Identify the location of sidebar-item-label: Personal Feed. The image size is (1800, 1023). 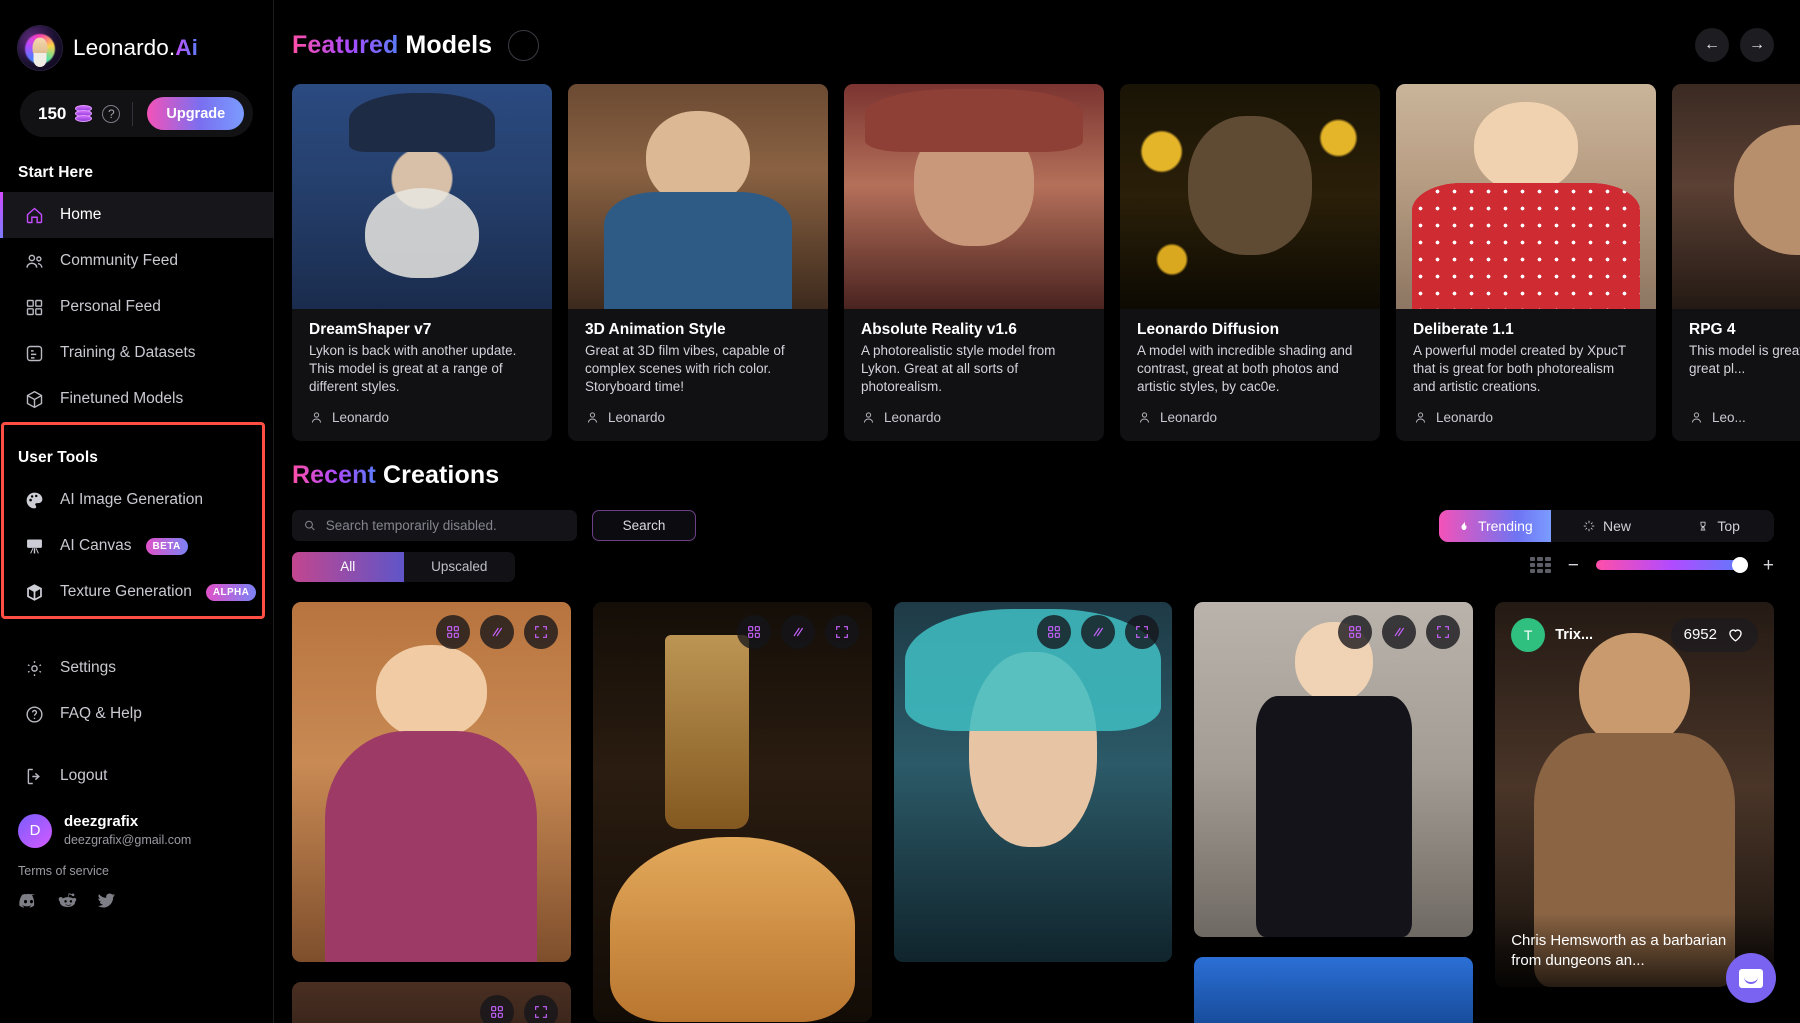
(110, 306).